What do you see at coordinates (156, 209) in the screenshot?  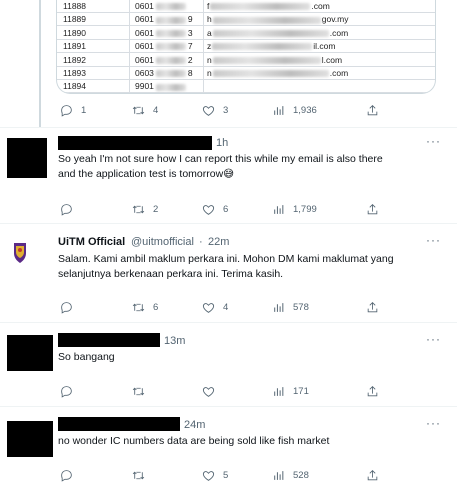 I see `retweet-count: 2` at bounding box center [156, 209].